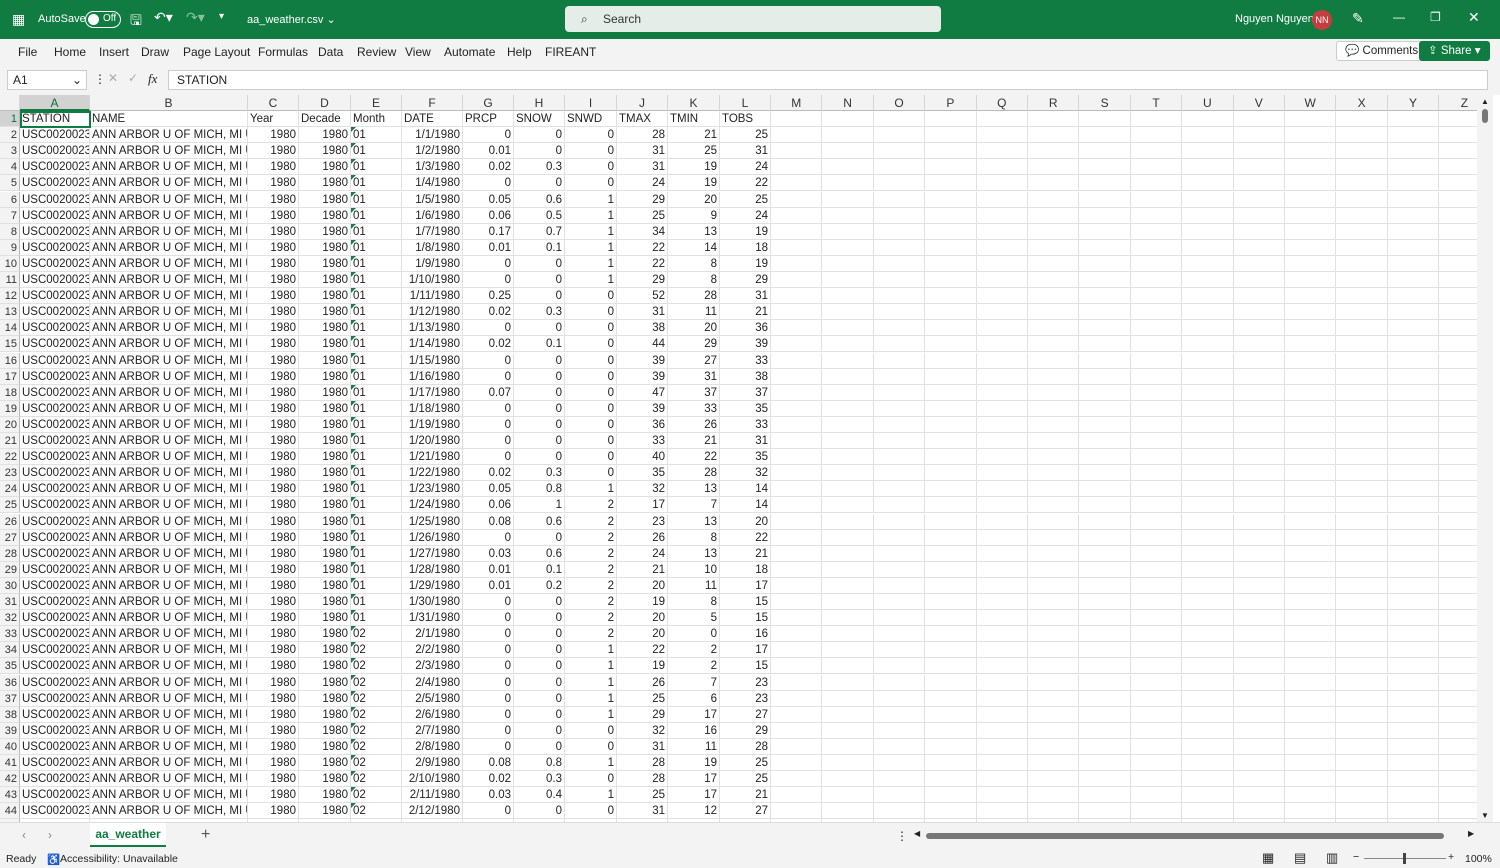  I want to click on cell: DATE, so click(432, 119).